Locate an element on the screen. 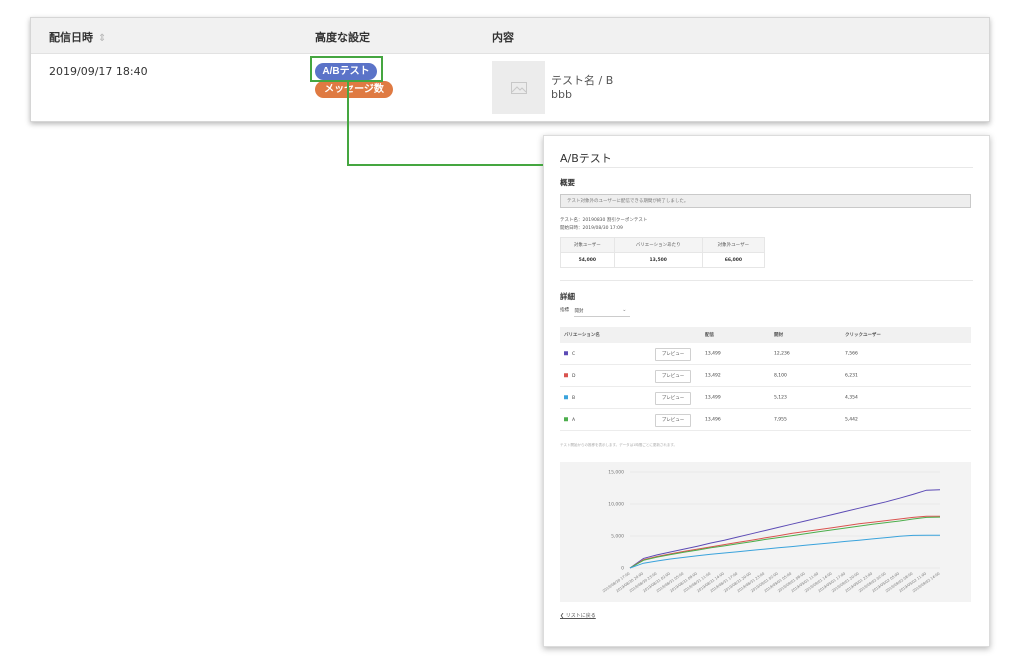 Image resolution: width=1024 pixels, height=671 pixels. variation-label: A is located at coordinates (574, 420).